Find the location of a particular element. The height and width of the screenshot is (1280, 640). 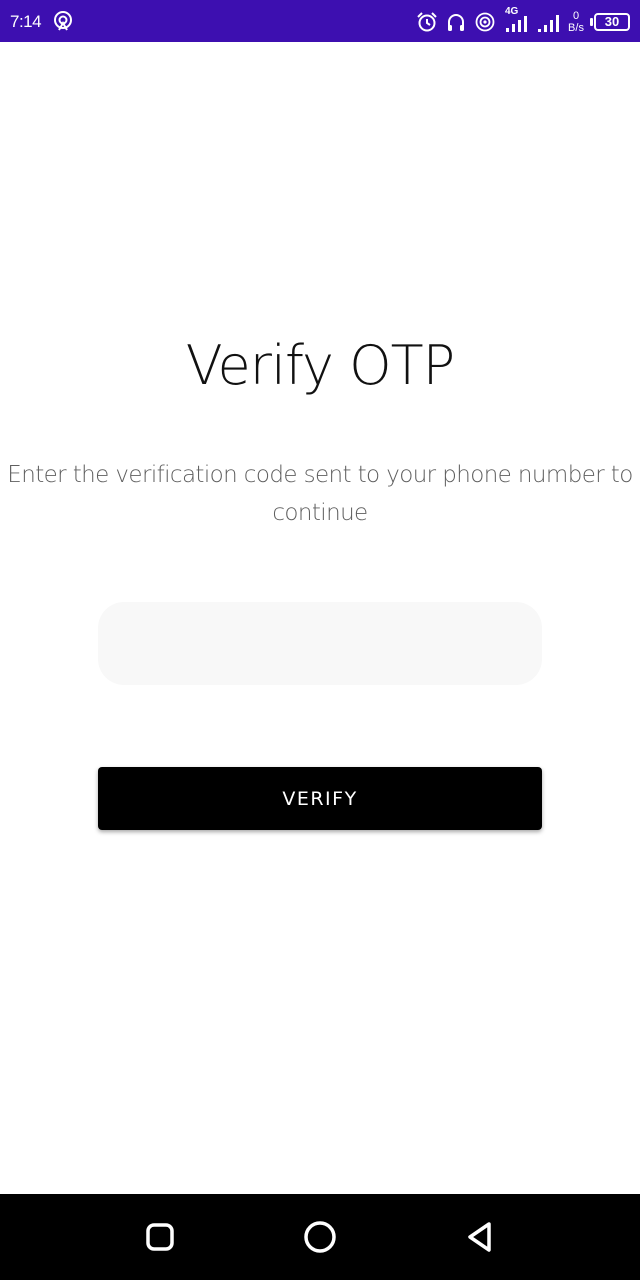

network-speed-unit: B/s is located at coordinates (576, 28).